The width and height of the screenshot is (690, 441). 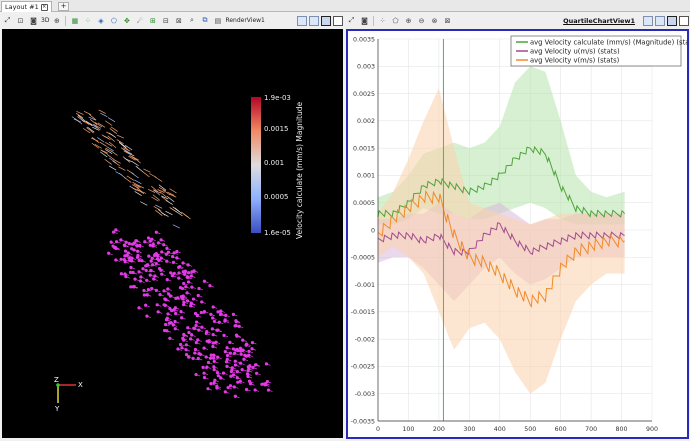 I want to click on plot-selection-icon: ▤, so click(x=217, y=20).